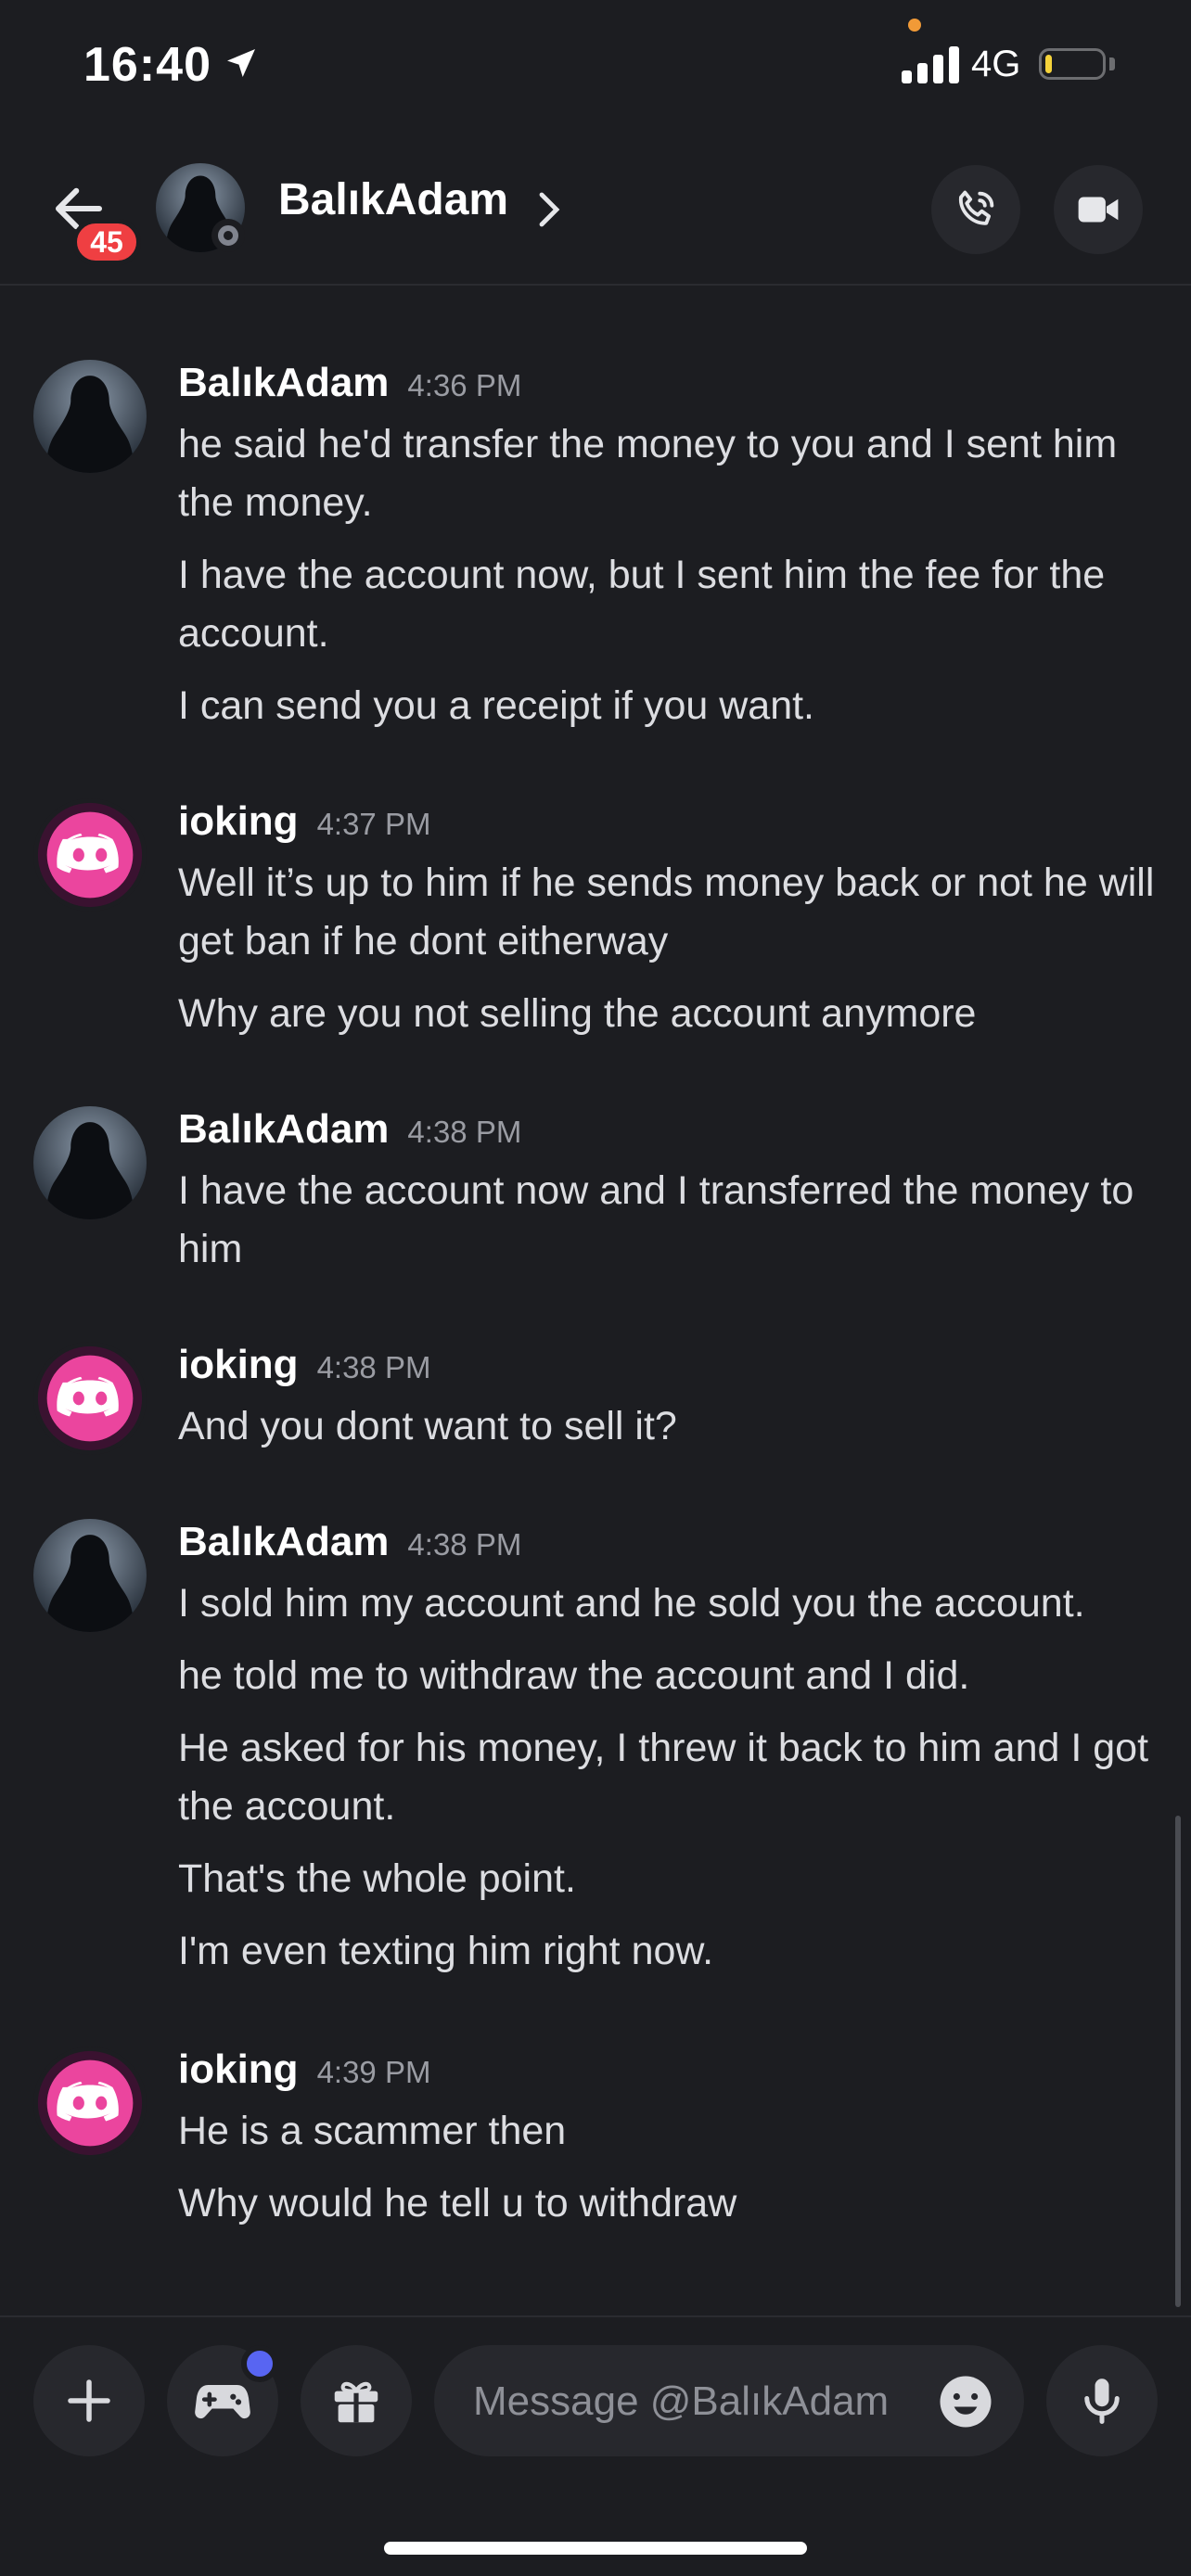 The image size is (1191, 2576). What do you see at coordinates (595, 2548) in the screenshot?
I see `home-indicator` at bounding box center [595, 2548].